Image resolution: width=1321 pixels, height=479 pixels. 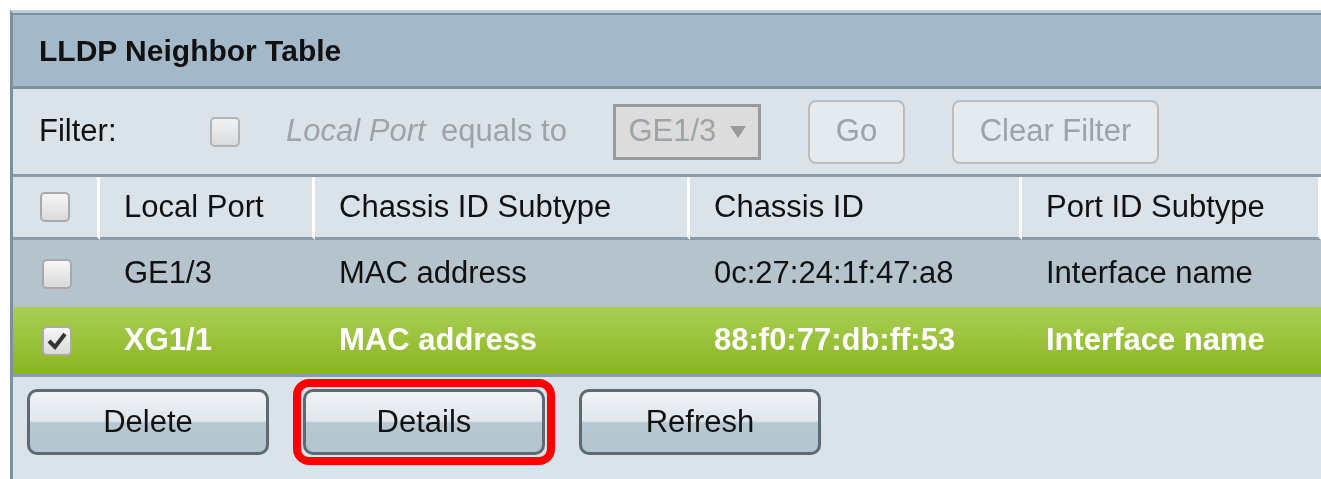 I want to click on table-cell: XG1/1, so click(x=207, y=340).